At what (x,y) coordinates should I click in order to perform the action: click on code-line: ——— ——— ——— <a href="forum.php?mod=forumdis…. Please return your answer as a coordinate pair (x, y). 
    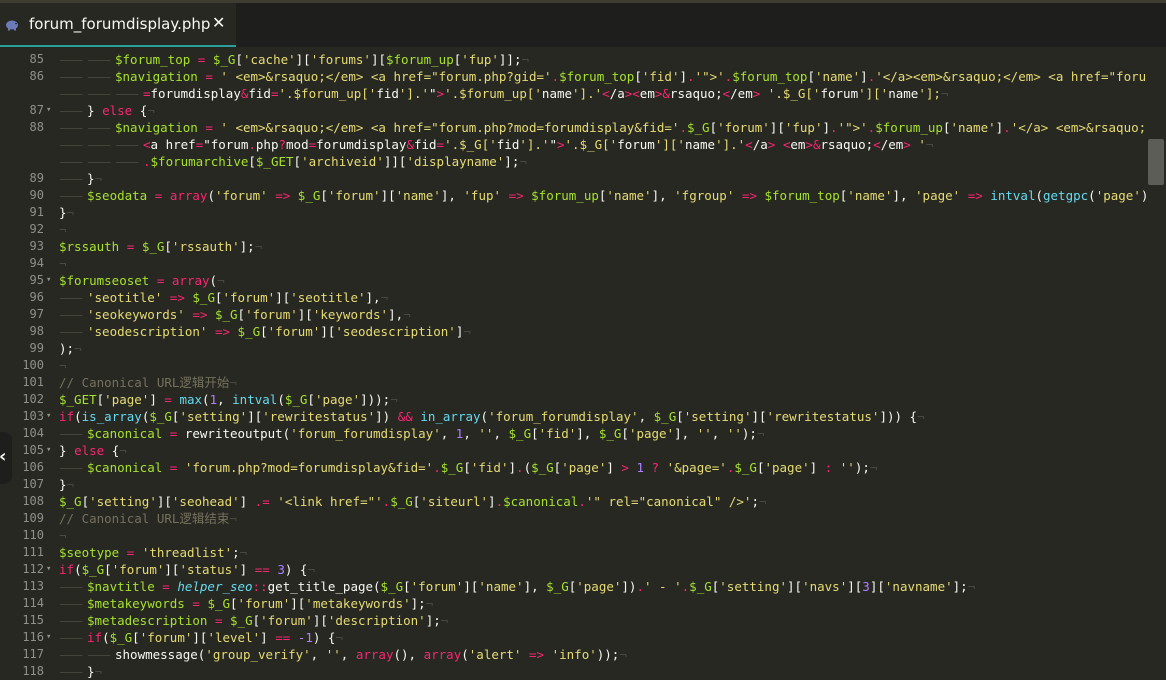
    Looking at the image, I should click on (573, 144).